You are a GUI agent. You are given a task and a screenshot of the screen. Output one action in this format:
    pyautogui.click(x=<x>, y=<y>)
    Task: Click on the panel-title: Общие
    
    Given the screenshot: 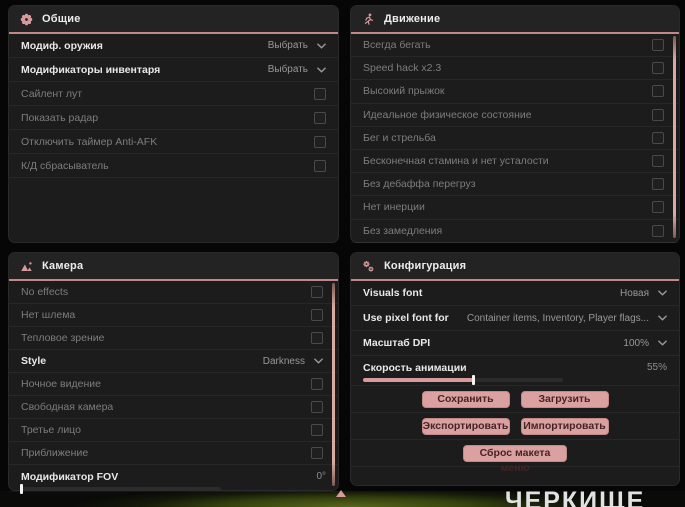 What is the action you would take?
    pyautogui.click(x=61, y=19)
    